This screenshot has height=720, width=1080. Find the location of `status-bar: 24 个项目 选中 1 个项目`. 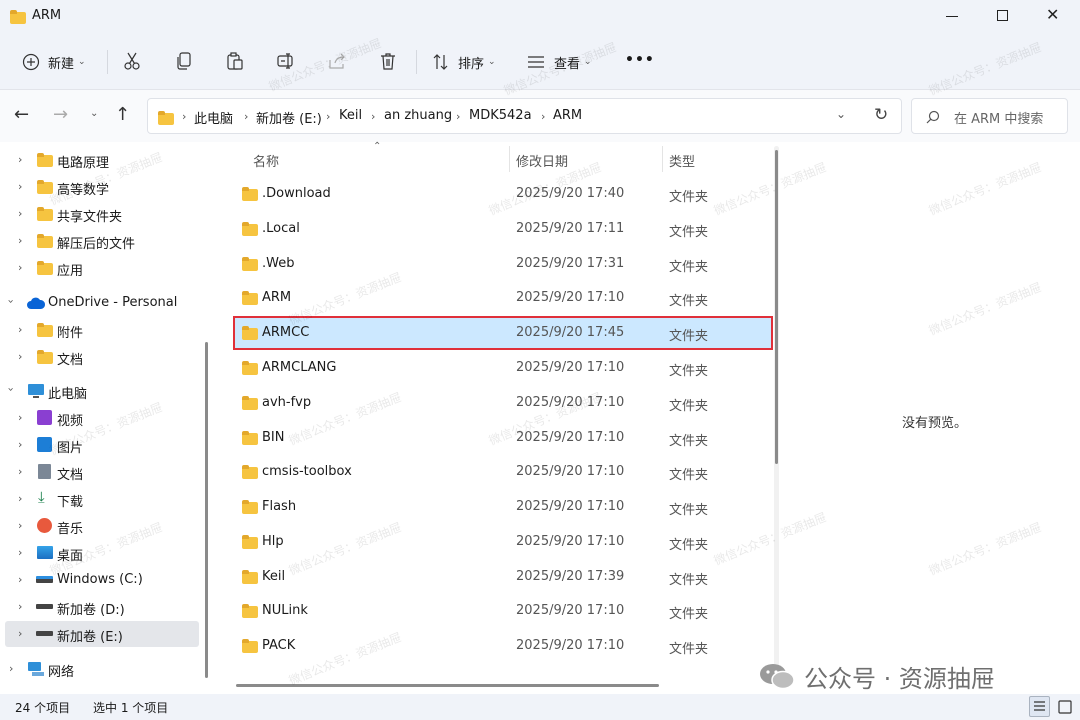

status-bar: 24 个项目 选中 1 个项目 is located at coordinates (540, 707).